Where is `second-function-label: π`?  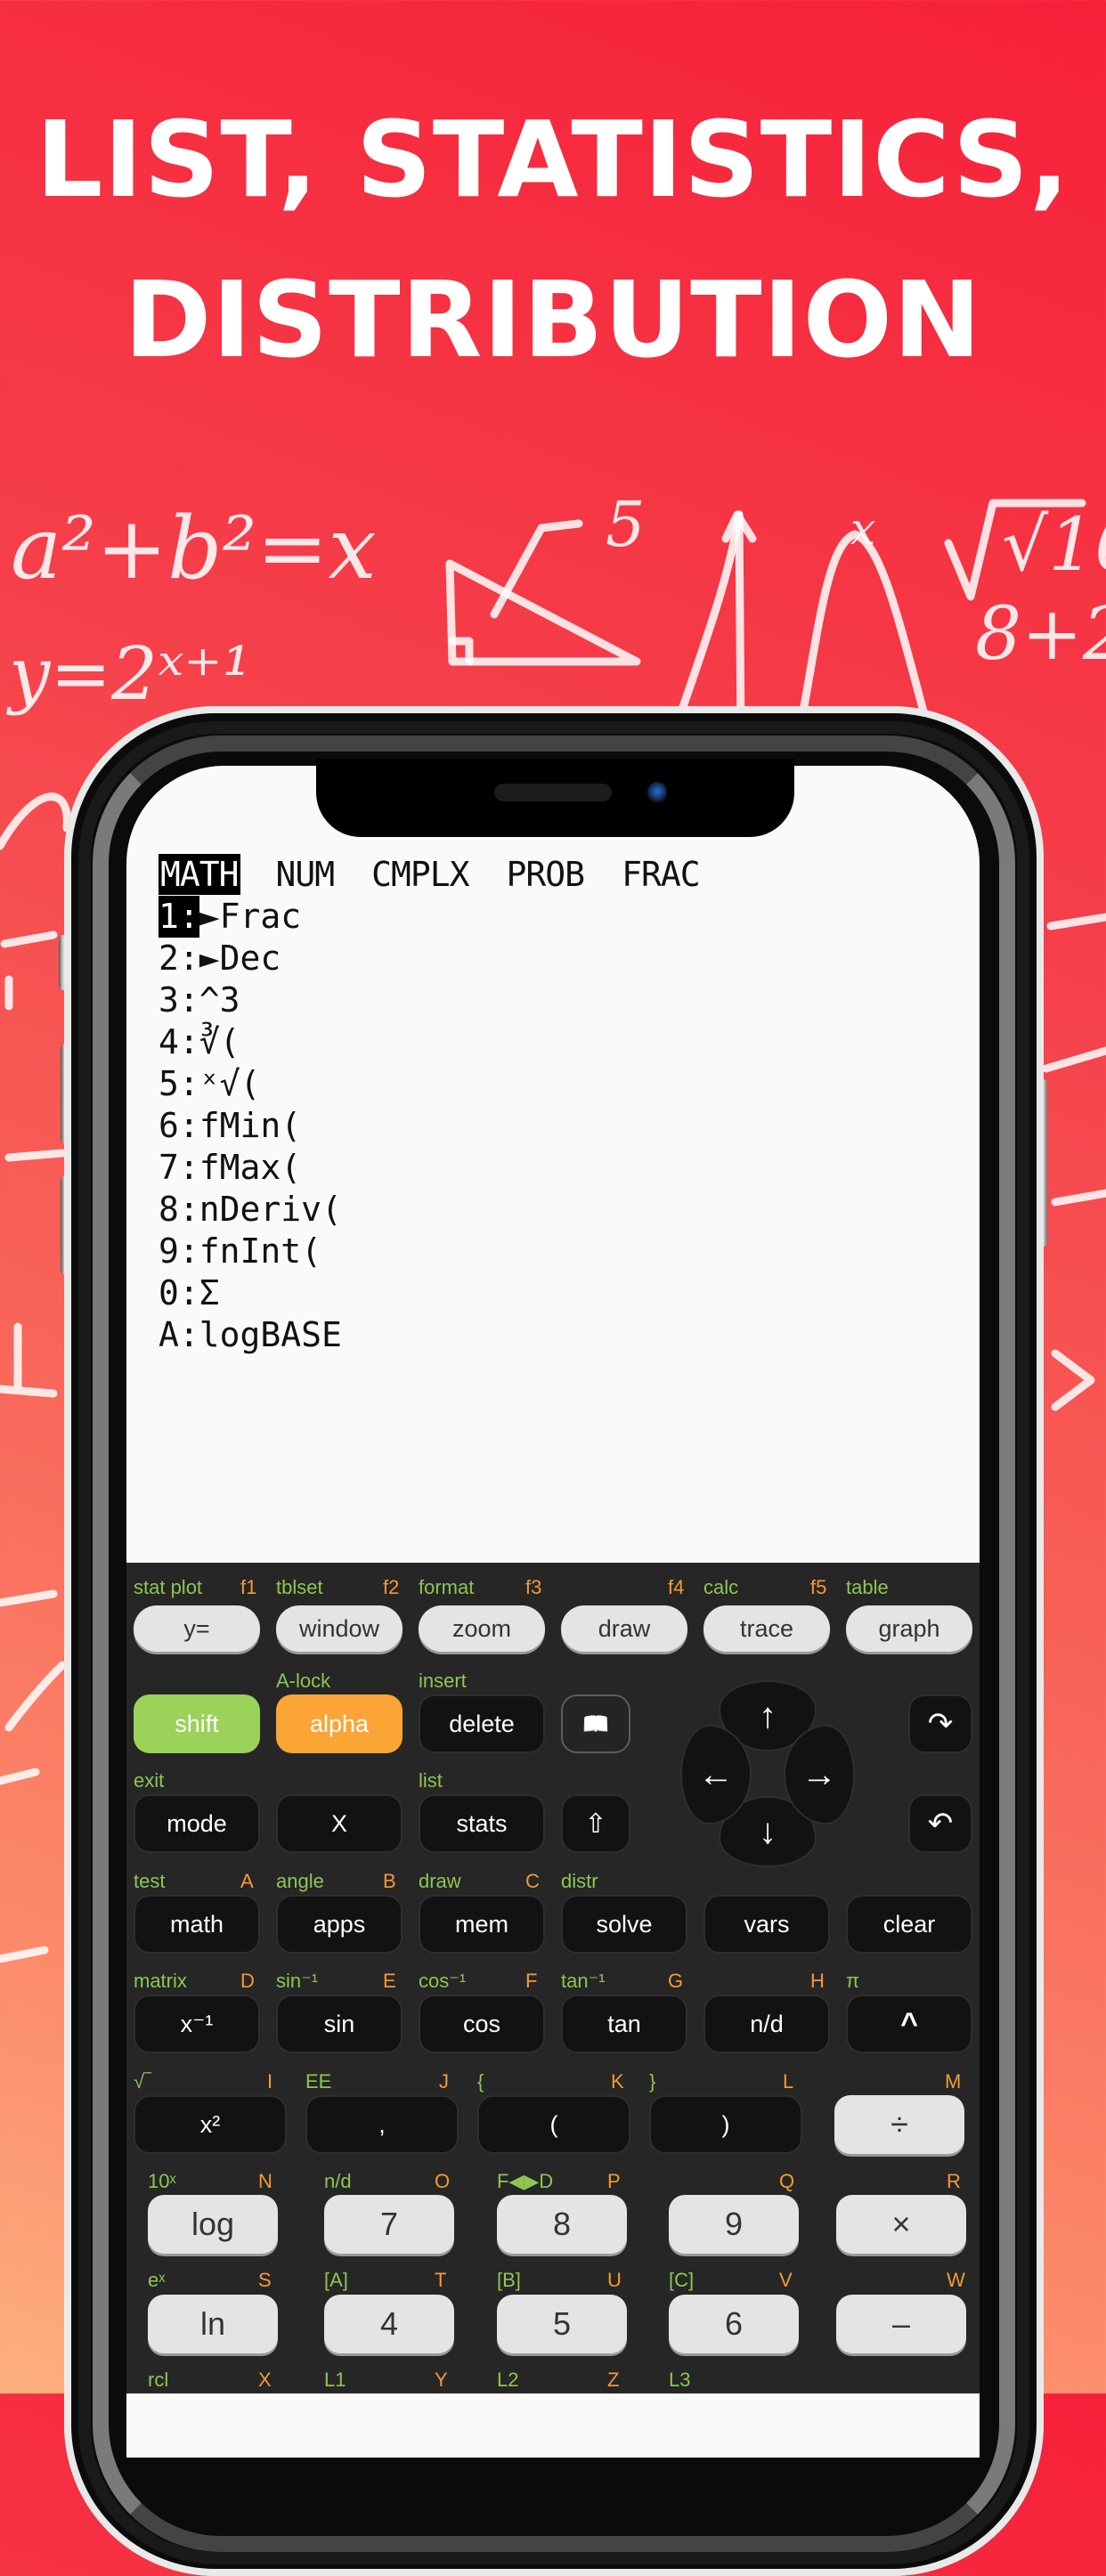 second-function-label: π is located at coordinates (853, 1981).